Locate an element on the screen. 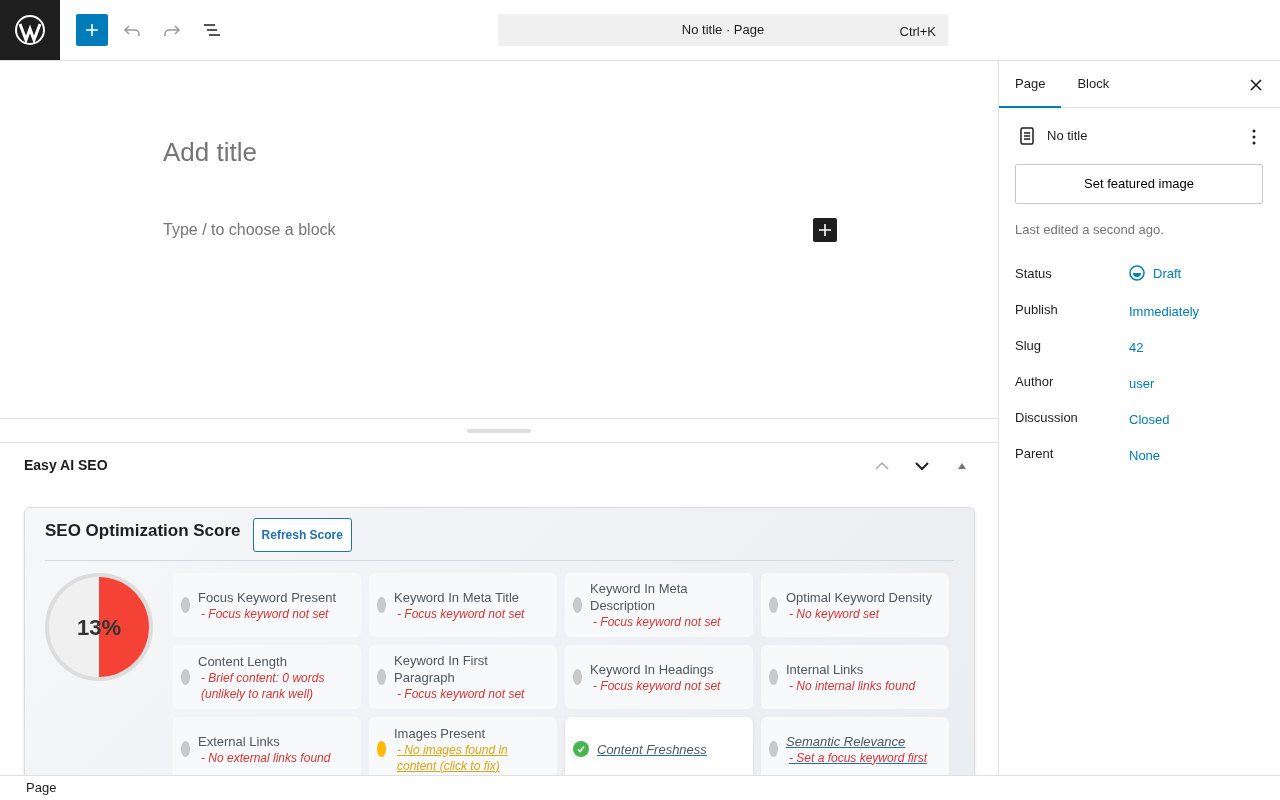 The width and height of the screenshot is (1280, 800). title-placeholder: Add title is located at coordinates (580, 152).